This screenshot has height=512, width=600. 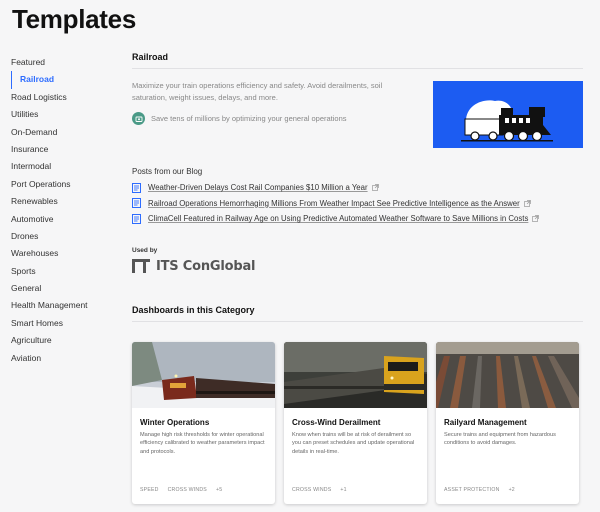 What do you see at coordinates (343, 490) in the screenshot?
I see `card-tag: +1` at bounding box center [343, 490].